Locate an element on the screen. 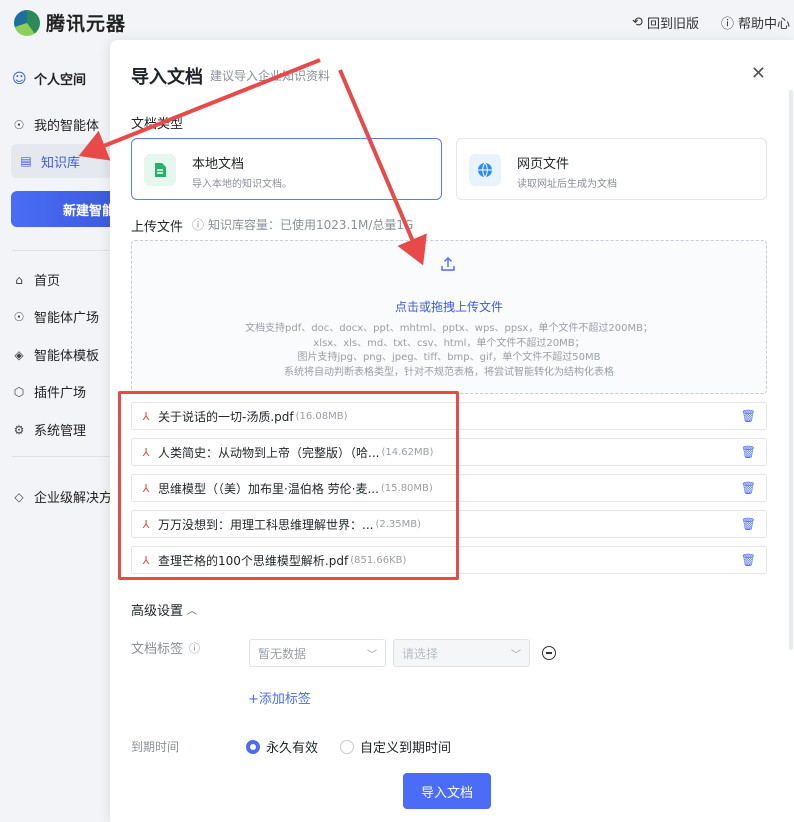 The width and height of the screenshot is (794, 822). sidebar-item-agent-template: ◈ 智能体模板 is located at coordinates (55, 355).